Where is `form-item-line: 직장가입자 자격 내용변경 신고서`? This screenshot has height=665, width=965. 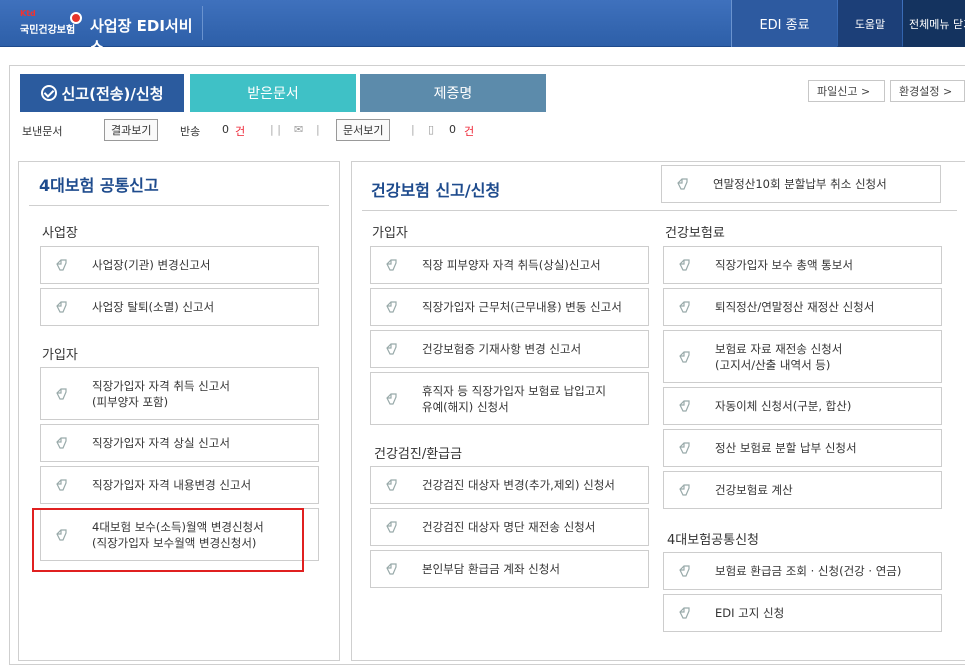
form-item-line: 직장가입자 자격 내용변경 신고서 is located at coordinates (172, 485).